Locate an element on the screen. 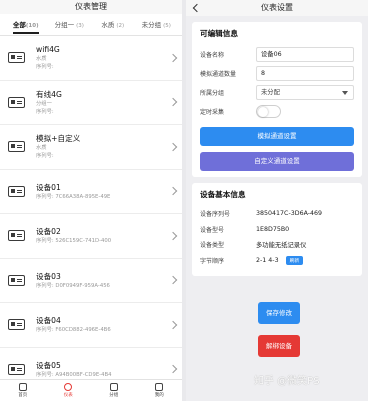 The image size is (368, 401). device-name: 设备01 is located at coordinates (48, 187).